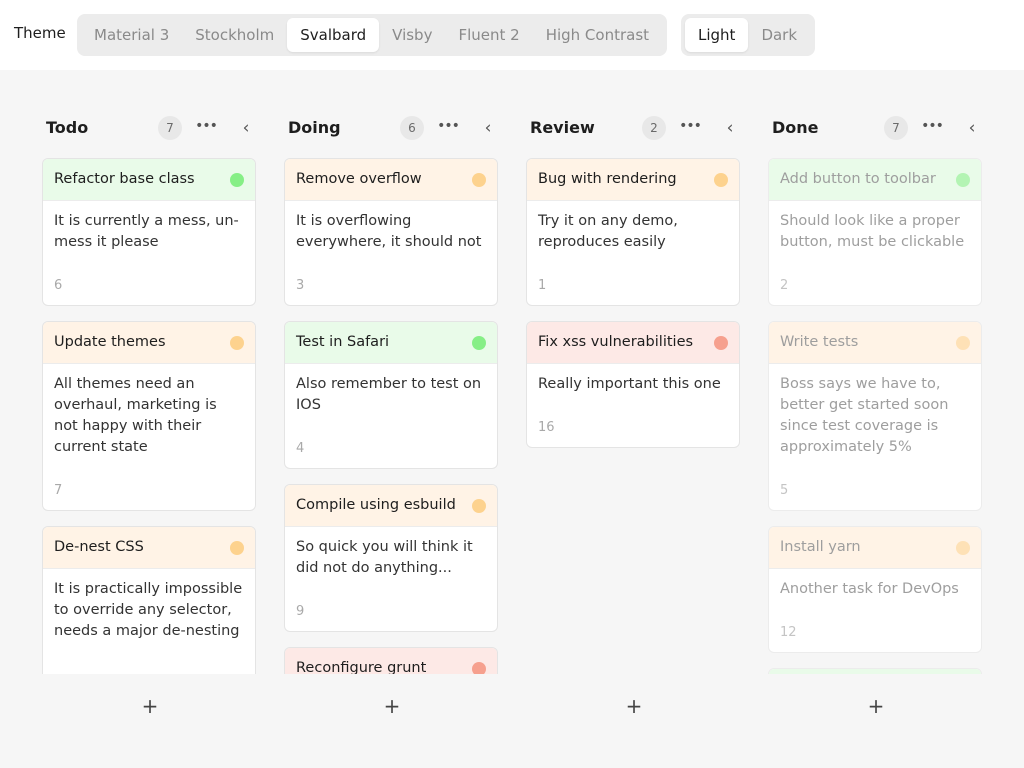 This screenshot has height=768, width=1024. What do you see at coordinates (149, 128) in the screenshot?
I see `column-header: Todo 7 ••• ‹` at bounding box center [149, 128].